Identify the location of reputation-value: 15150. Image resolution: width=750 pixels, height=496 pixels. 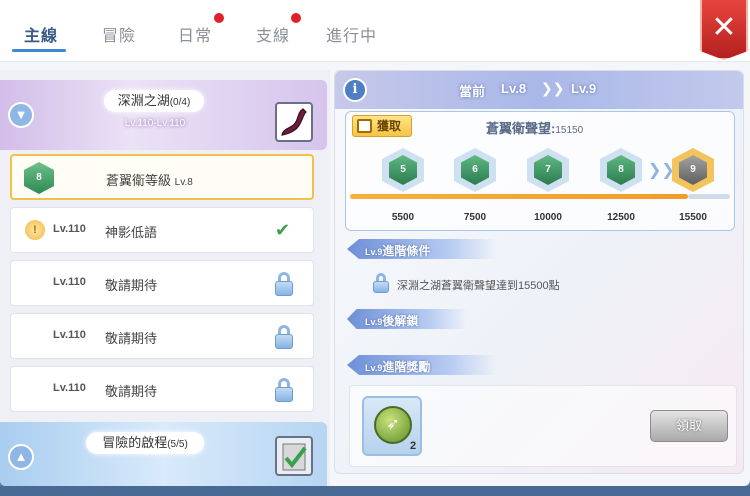
(569, 130).